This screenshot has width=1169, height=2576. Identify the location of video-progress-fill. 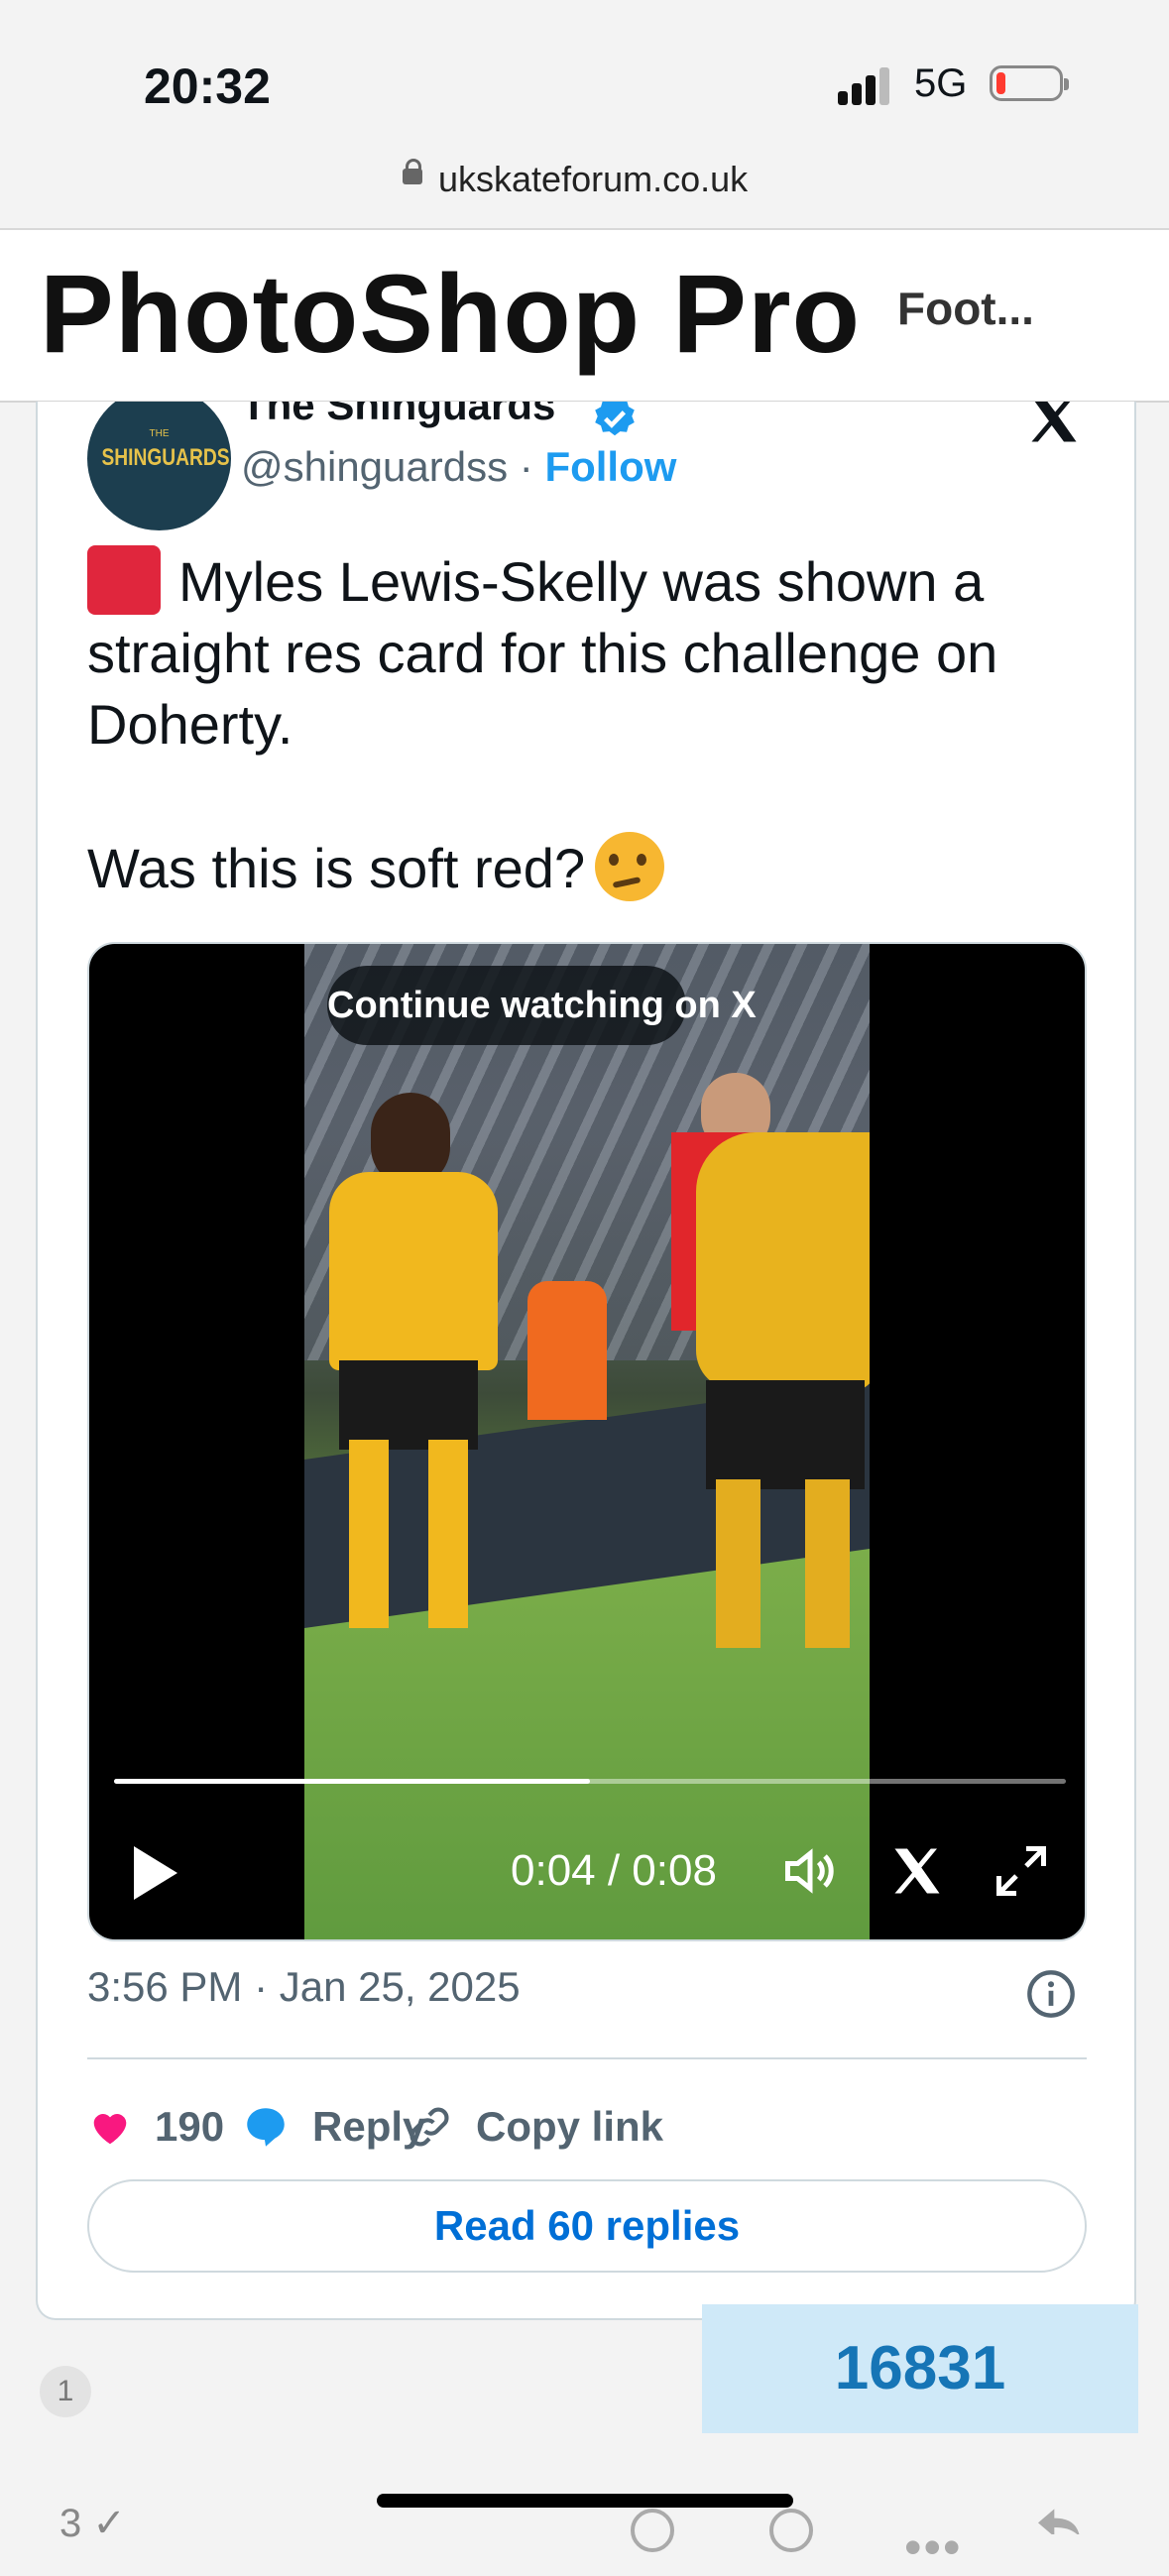
(352, 1782).